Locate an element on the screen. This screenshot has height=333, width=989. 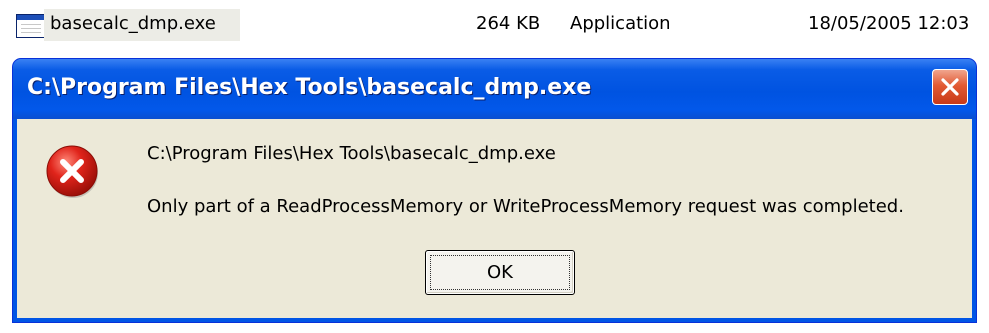
close-icon is located at coordinates (950, 87).